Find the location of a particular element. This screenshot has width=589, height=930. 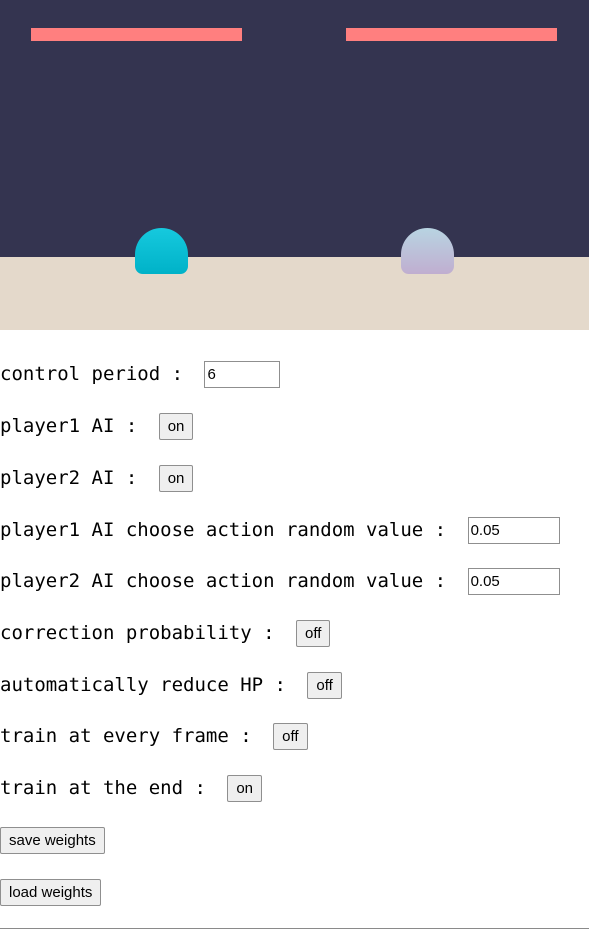

train-at-end-toggle-button: on is located at coordinates (245, 788).